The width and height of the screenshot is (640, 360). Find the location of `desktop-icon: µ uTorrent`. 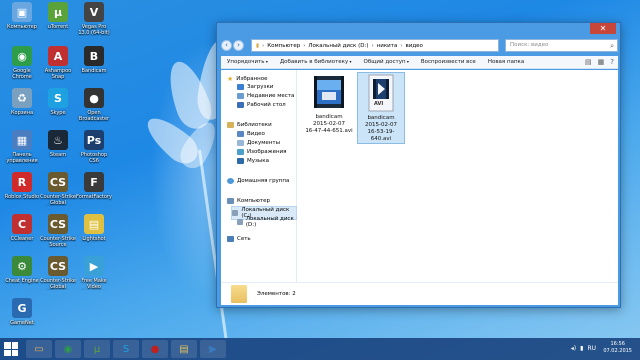

desktop-icon: µ uTorrent is located at coordinates (58, 19).